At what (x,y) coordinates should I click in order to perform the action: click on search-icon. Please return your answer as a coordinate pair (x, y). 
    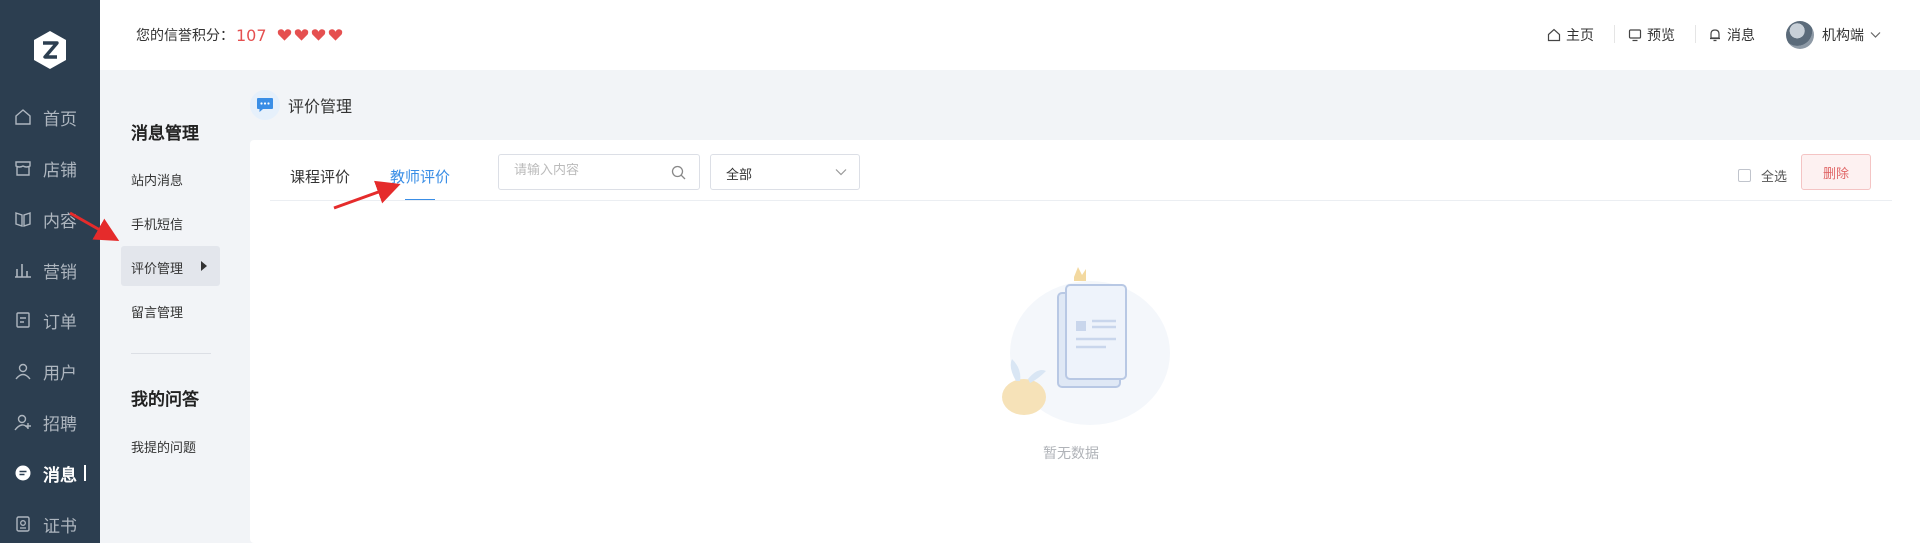
    Looking at the image, I should click on (678, 172).